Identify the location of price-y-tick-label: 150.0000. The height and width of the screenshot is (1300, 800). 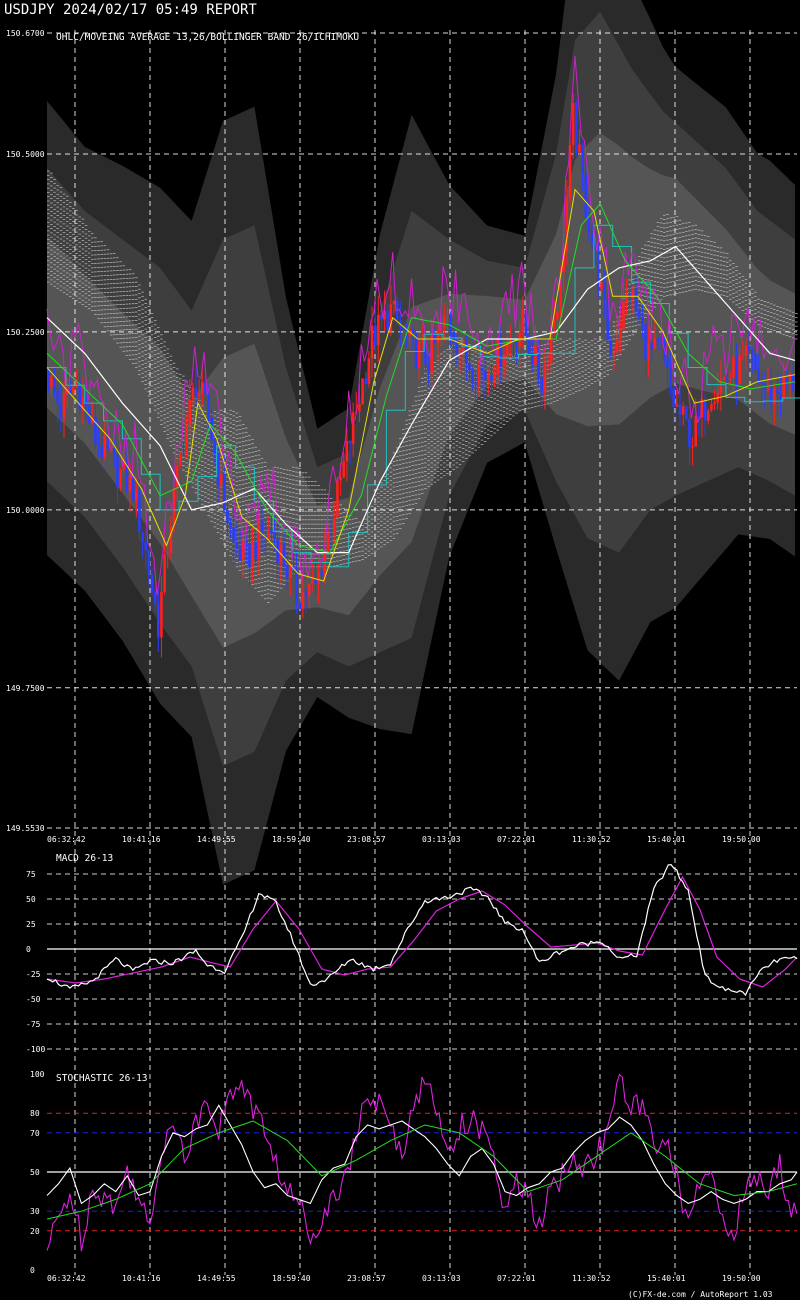
(25, 510).